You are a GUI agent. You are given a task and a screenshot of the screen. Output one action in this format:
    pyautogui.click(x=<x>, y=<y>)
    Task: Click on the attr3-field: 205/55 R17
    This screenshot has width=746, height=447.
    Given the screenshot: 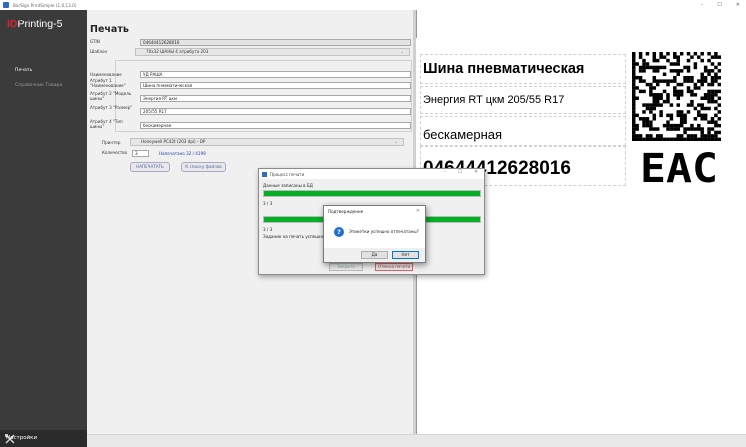 What is the action you would take?
    pyautogui.click(x=275, y=111)
    